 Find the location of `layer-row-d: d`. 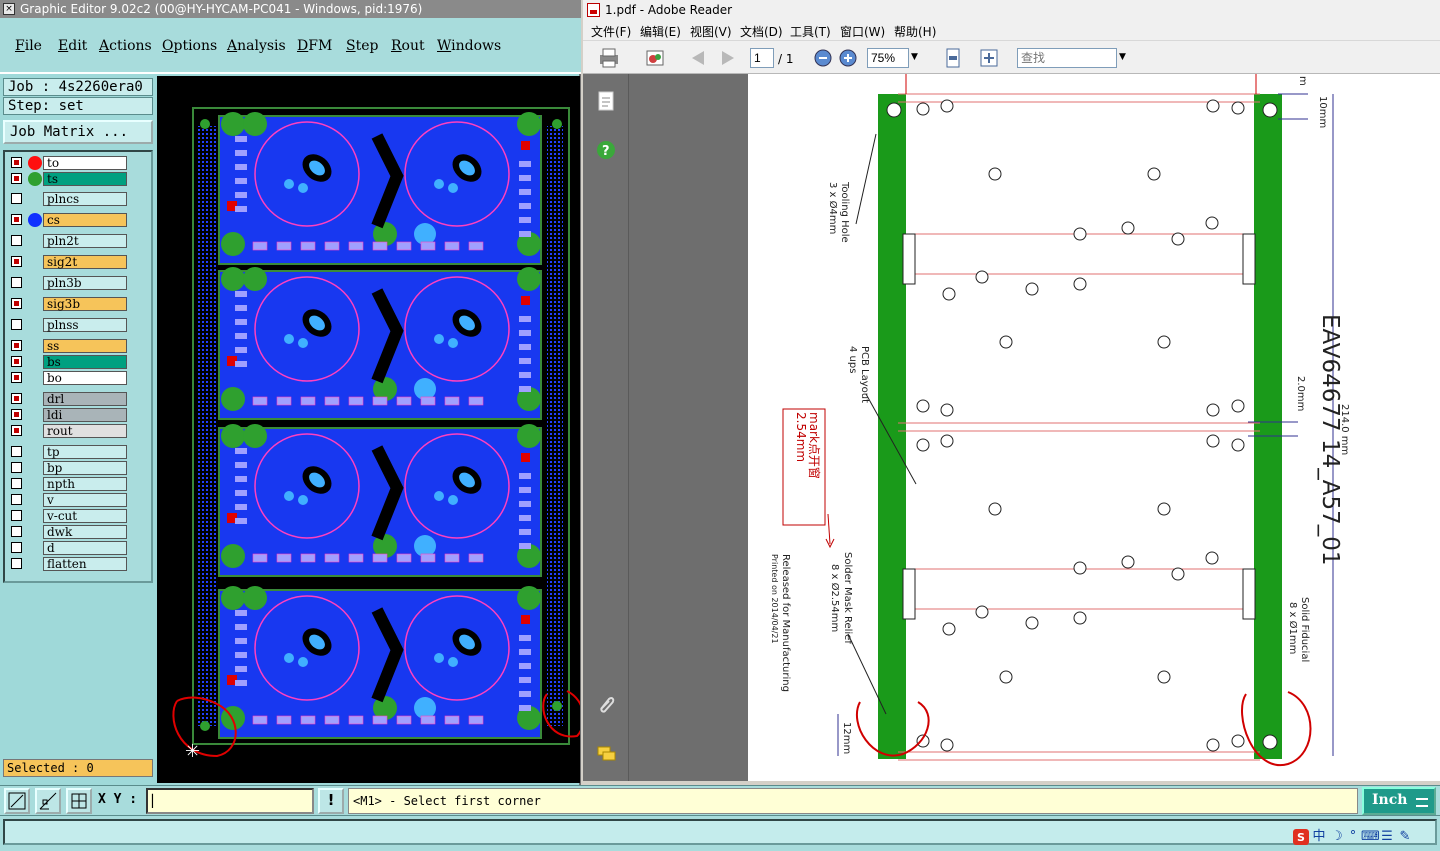

layer-row-d: d is located at coordinates (68, 548).